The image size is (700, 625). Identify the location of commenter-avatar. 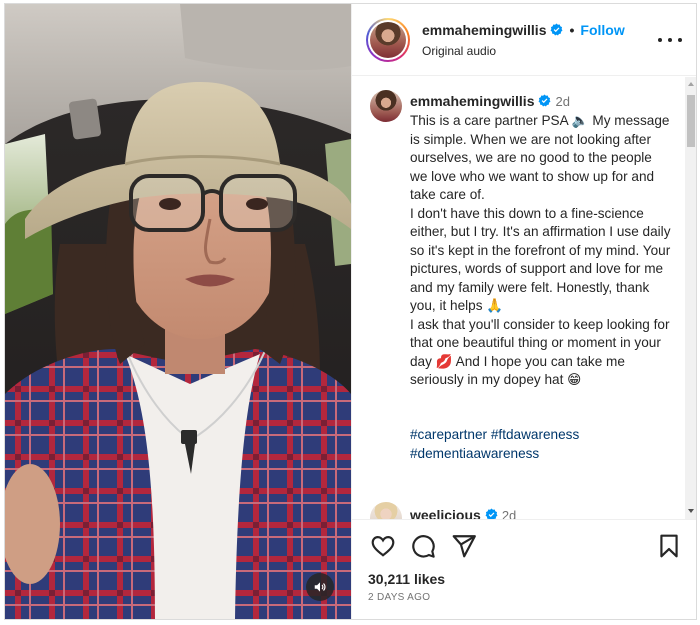
(386, 510).